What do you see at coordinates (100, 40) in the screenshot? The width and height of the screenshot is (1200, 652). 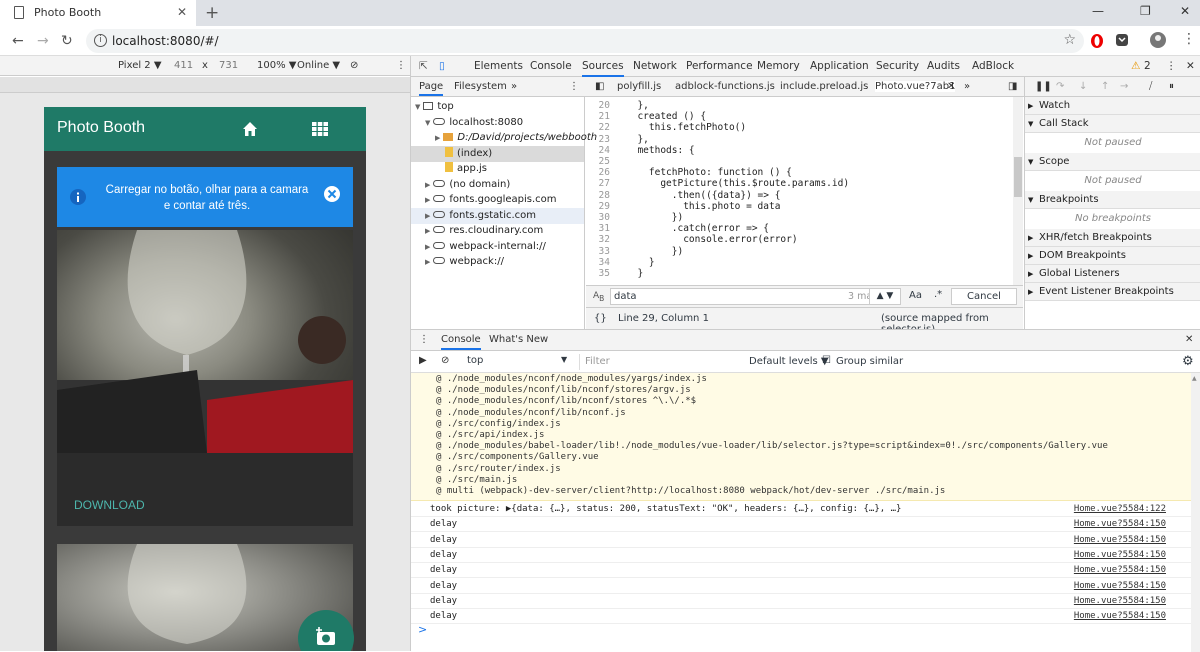 I see `info-icon: i` at bounding box center [100, 40].